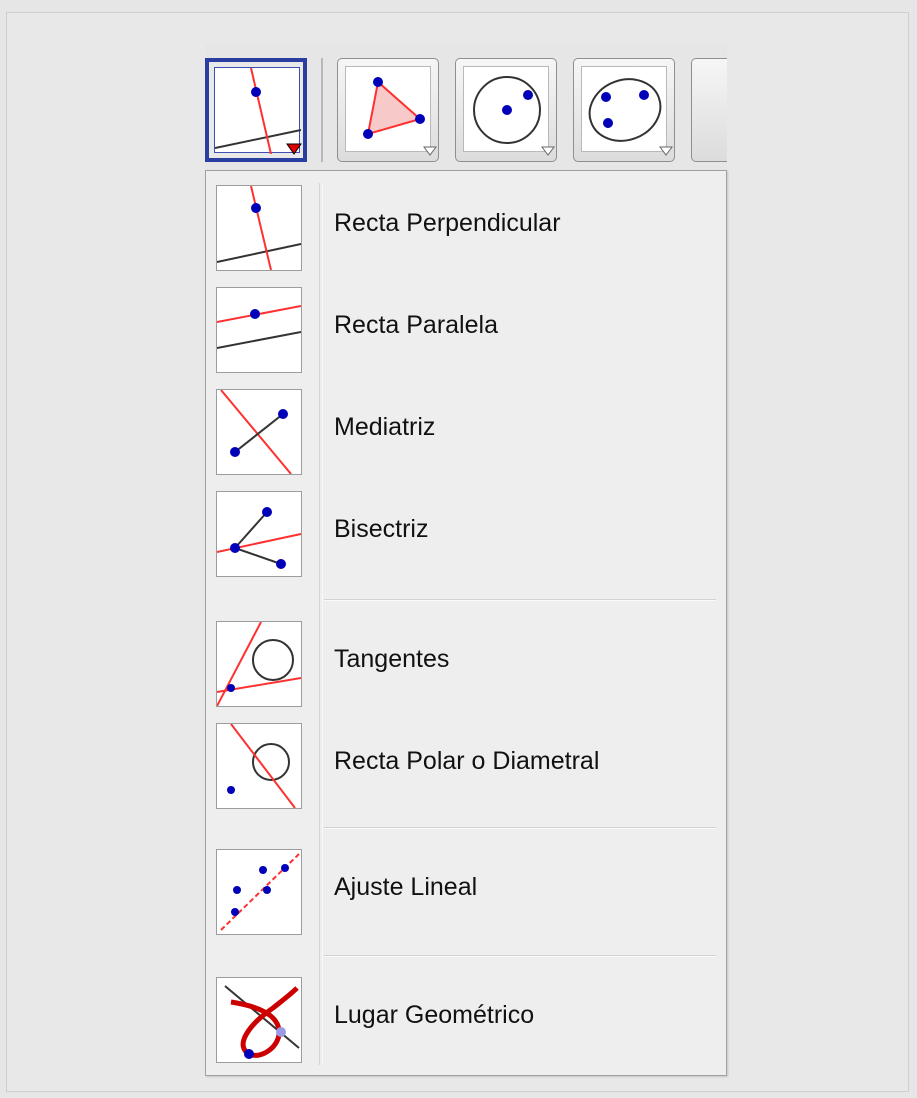 This screenshot has height=1098, width=917. Describe the element at coordinates (388, 110) in the screenshot. I see `toolbar-button-polygon` at that location.